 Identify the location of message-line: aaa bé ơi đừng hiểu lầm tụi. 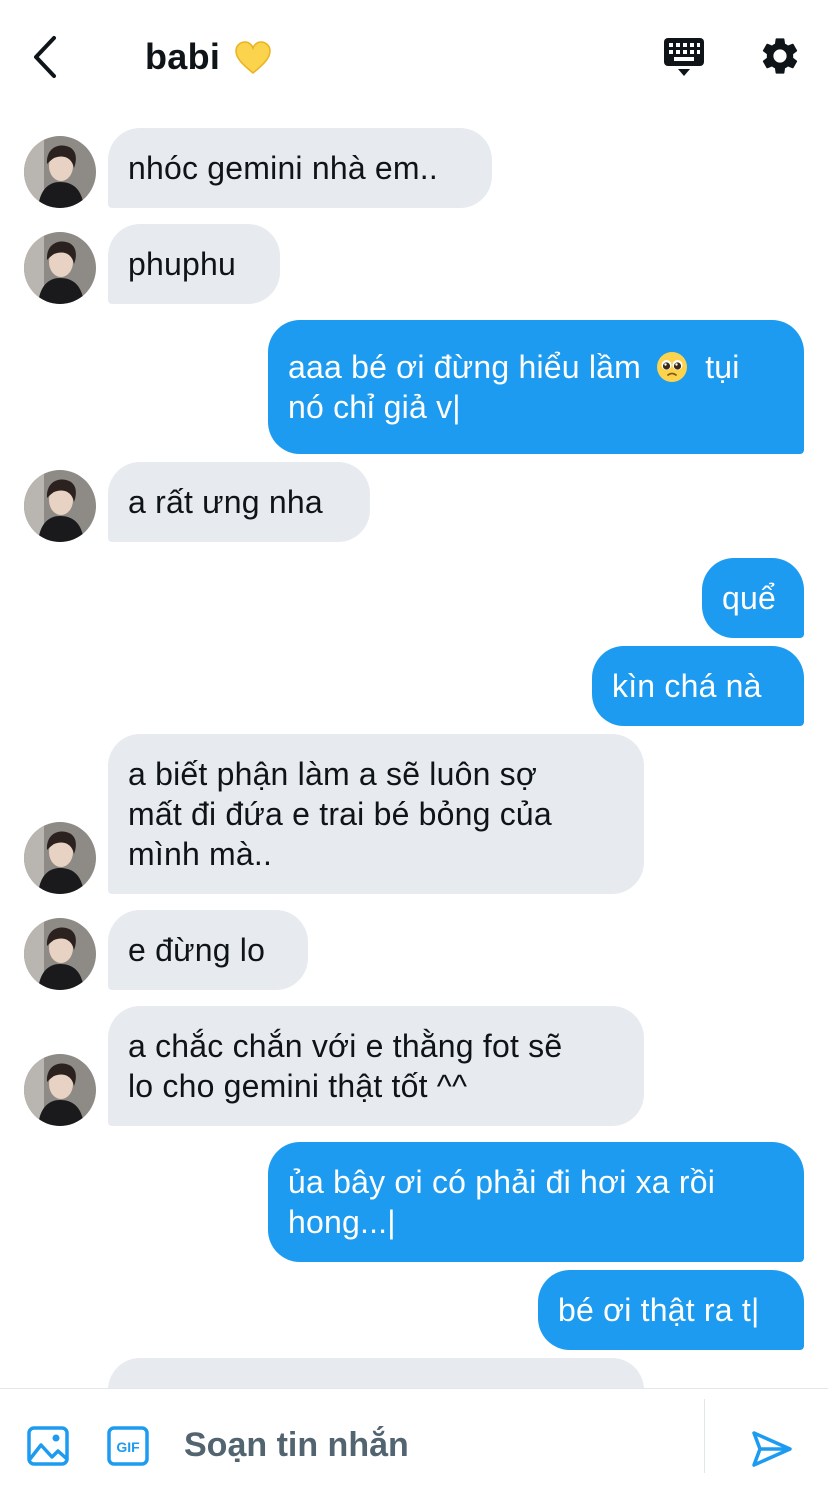
(536, 367).